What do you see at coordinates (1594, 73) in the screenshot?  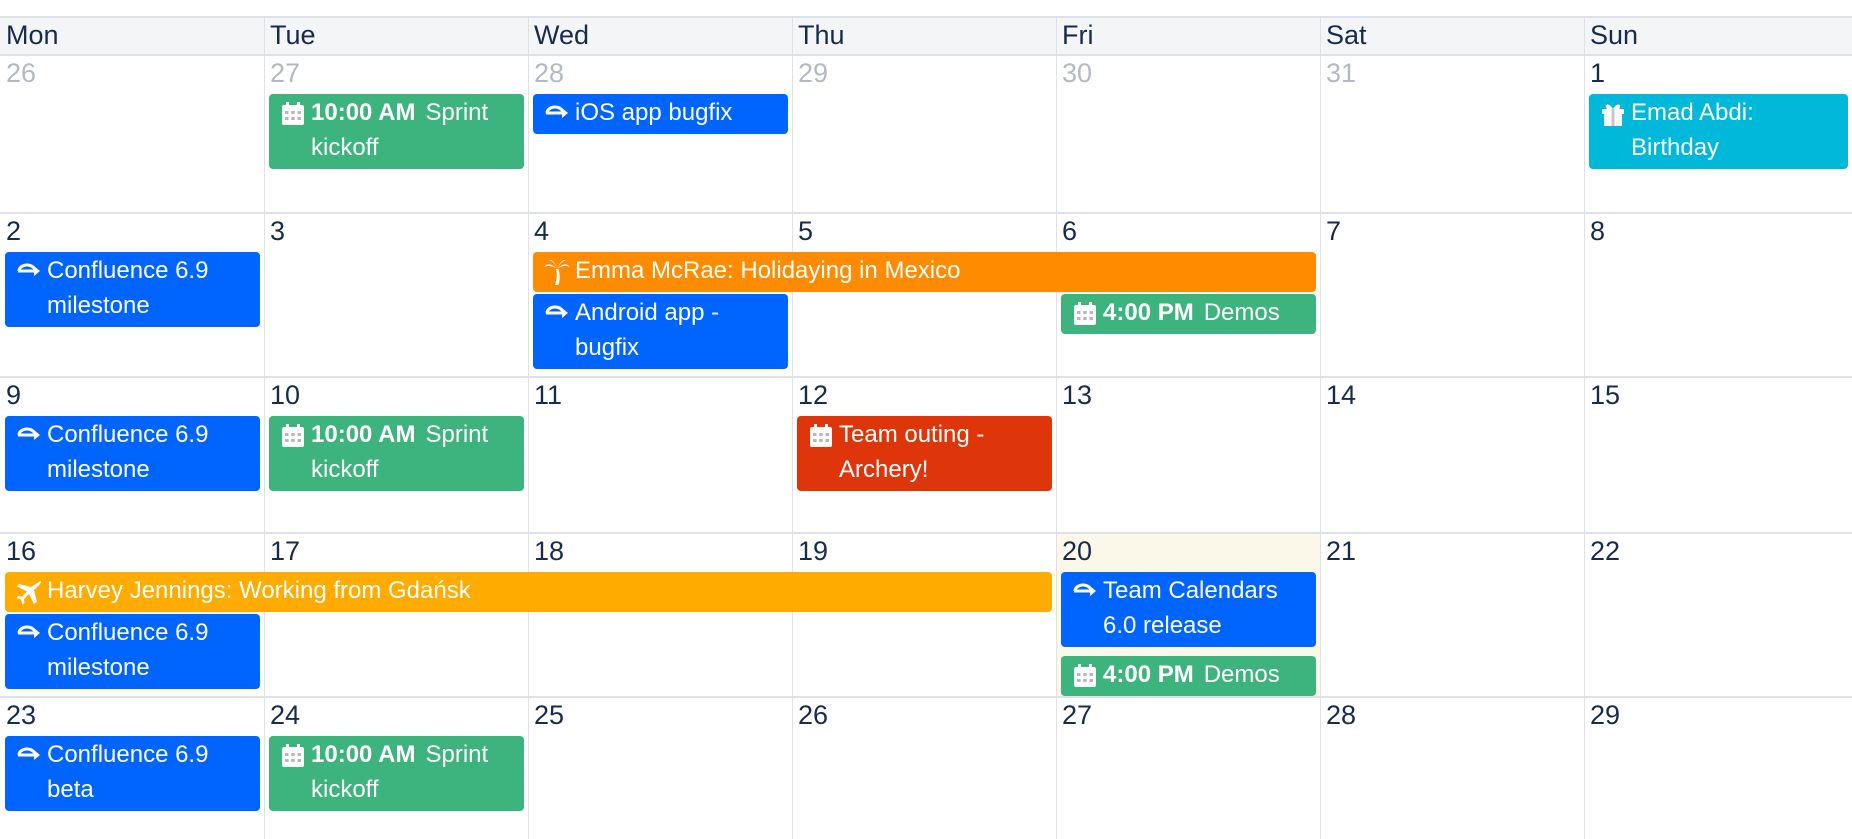 I see `day-number: 1` at bounding box center [1594, 73].